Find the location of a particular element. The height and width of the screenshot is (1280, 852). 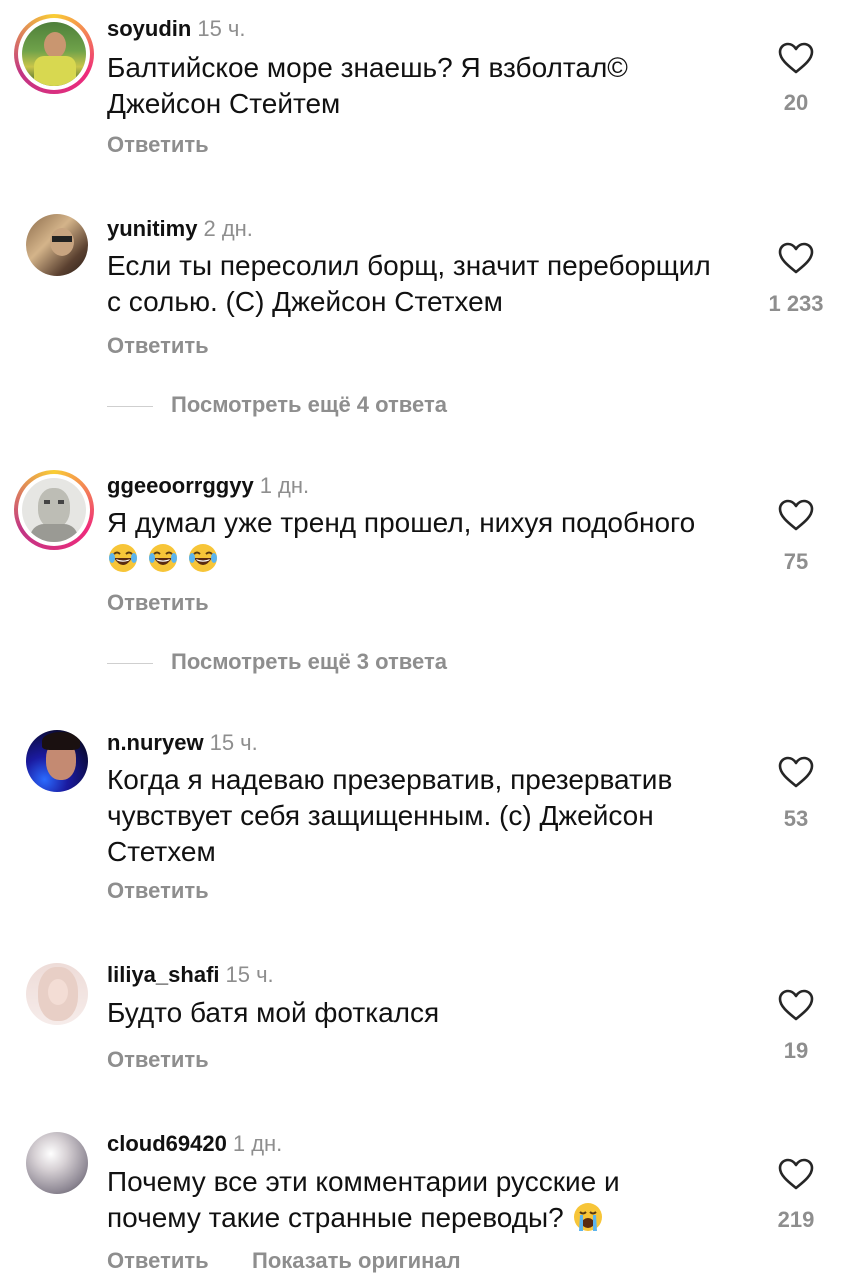

like-count: 1 233 is located at coordinates (796, 304).